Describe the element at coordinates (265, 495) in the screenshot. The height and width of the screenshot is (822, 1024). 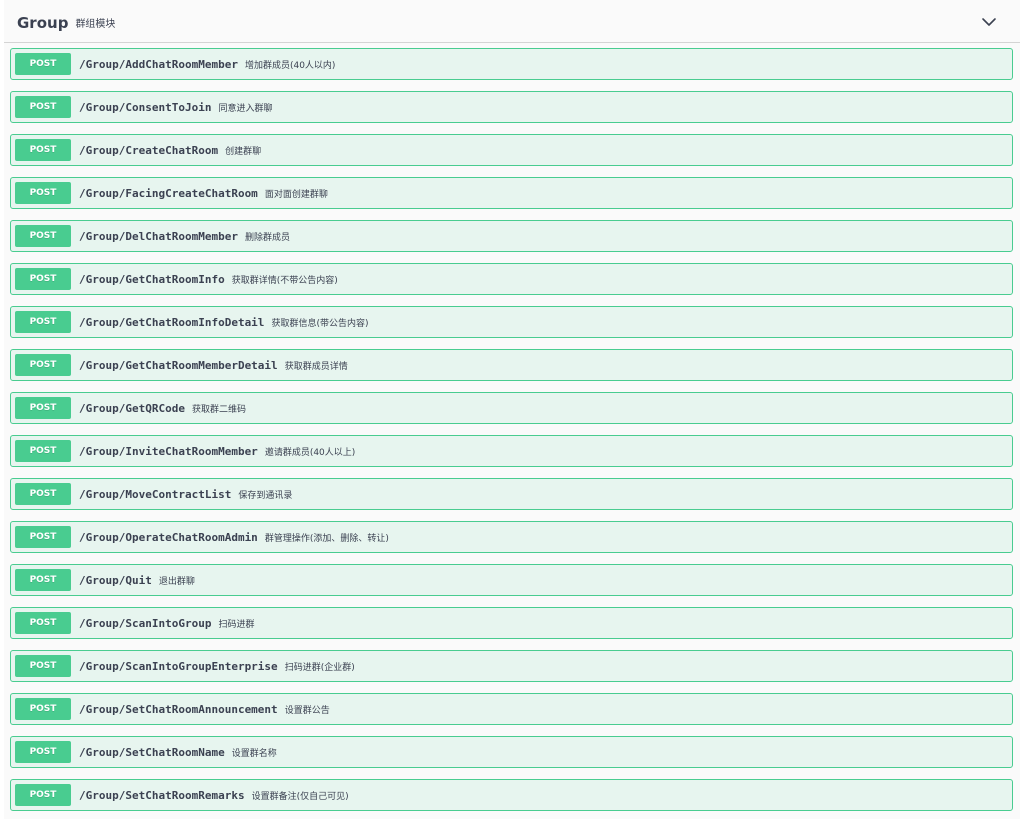
I see `operation-summary: 保存到通讯录` at that location.